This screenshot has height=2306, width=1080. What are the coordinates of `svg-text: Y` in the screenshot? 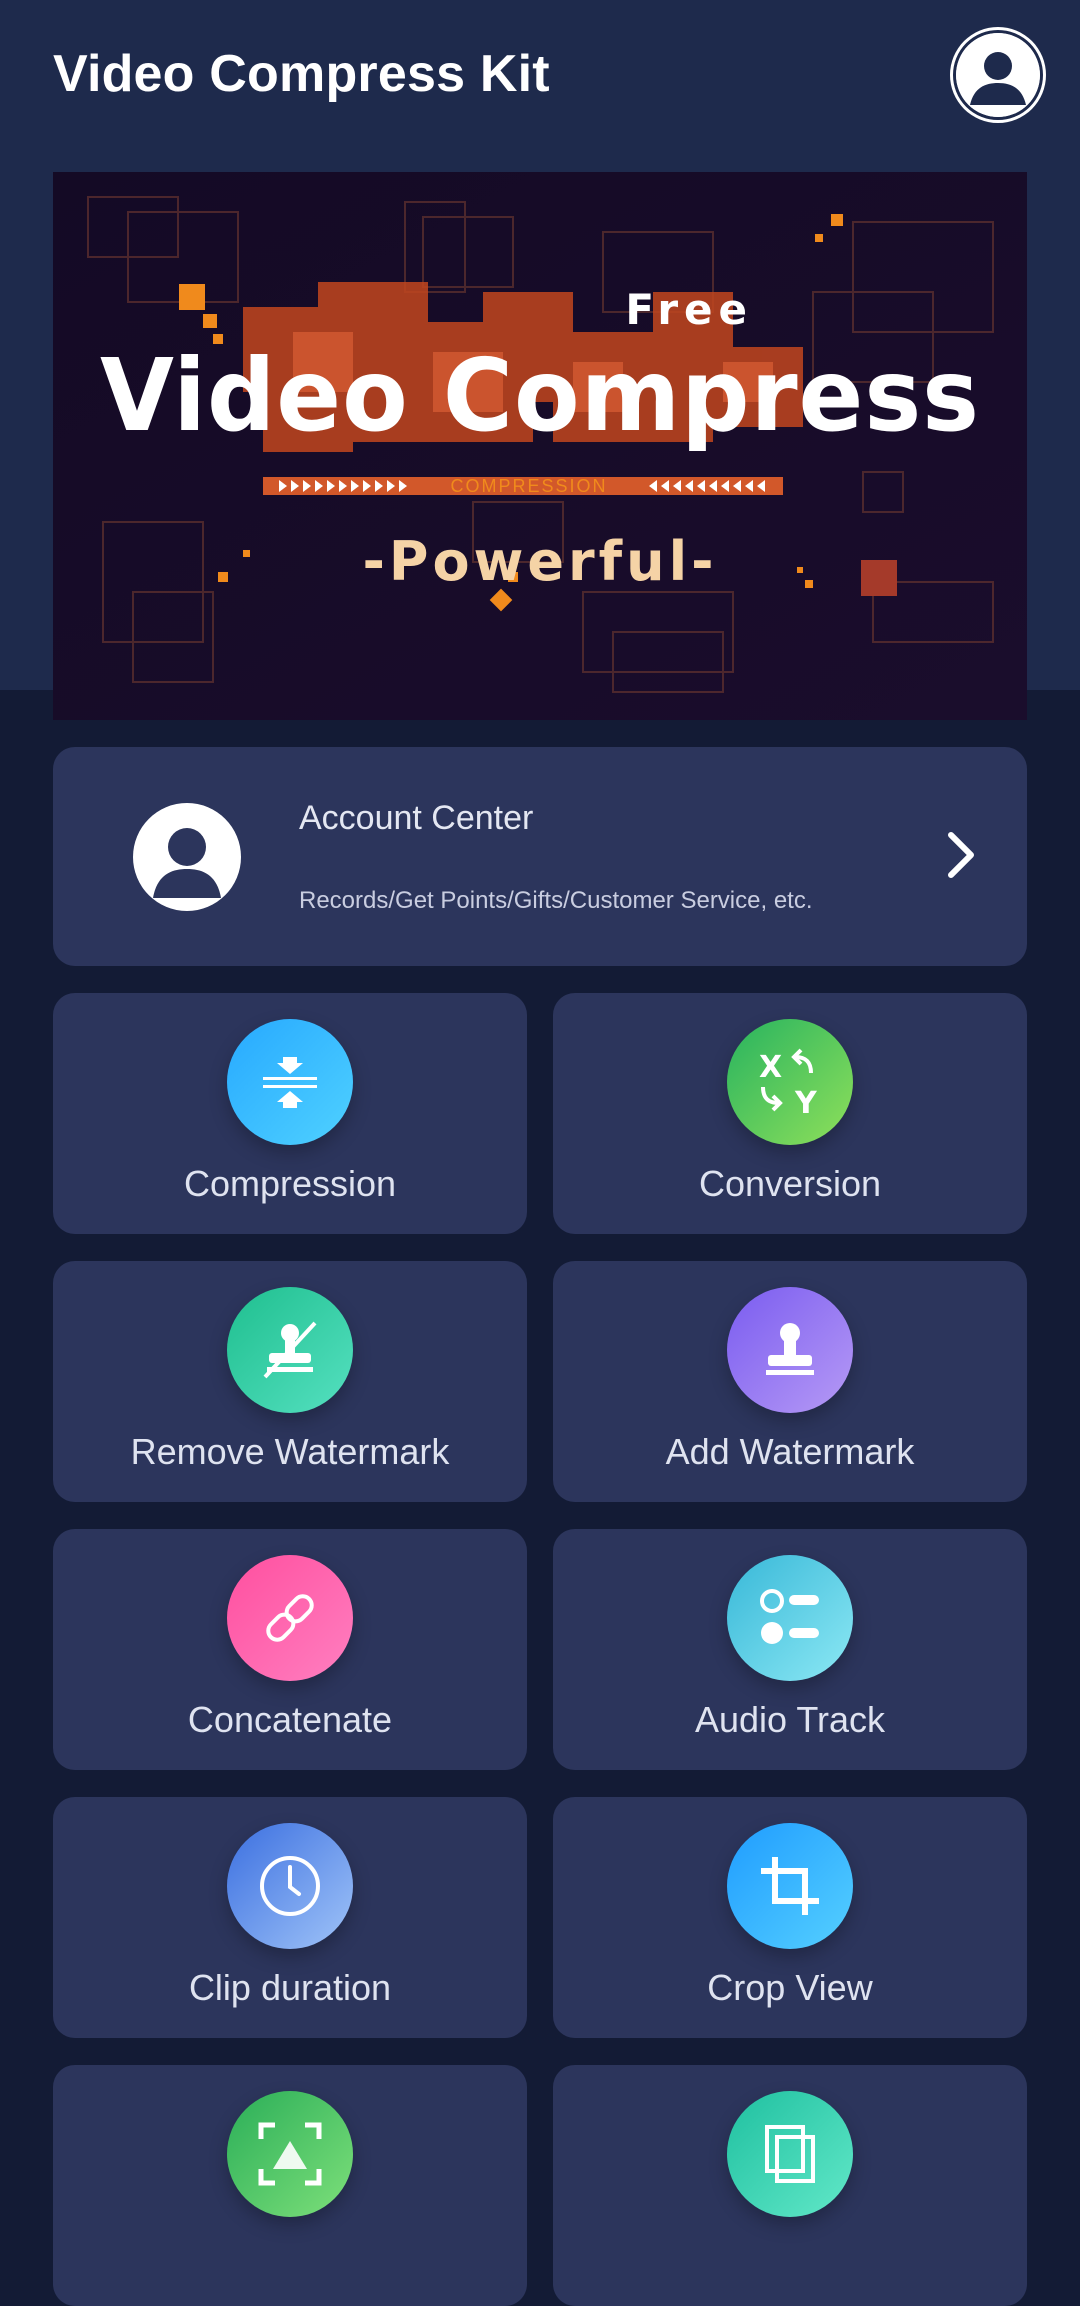 It's located at (806, 1102).